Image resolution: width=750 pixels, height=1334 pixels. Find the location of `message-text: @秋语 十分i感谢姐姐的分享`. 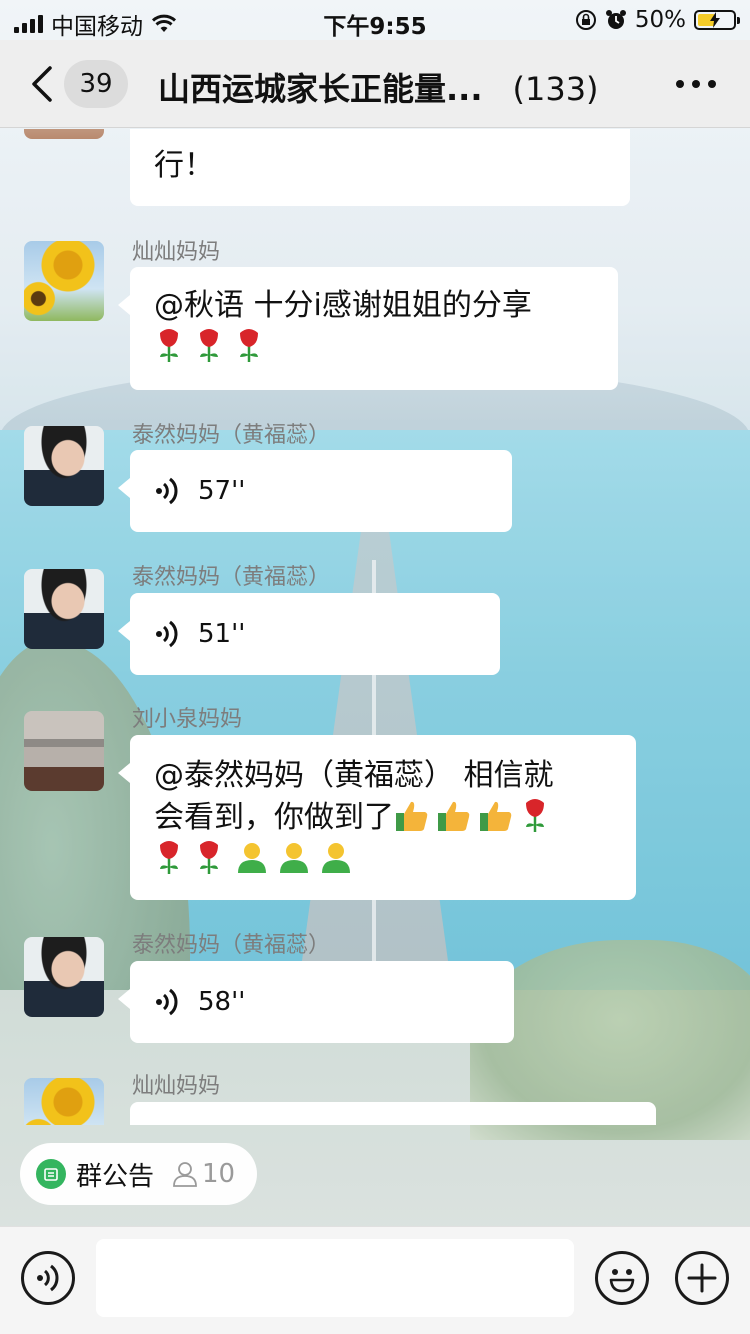

message-text: @秋语 十分i感谢姐姐的分享 is located at coordinates (343, 305).